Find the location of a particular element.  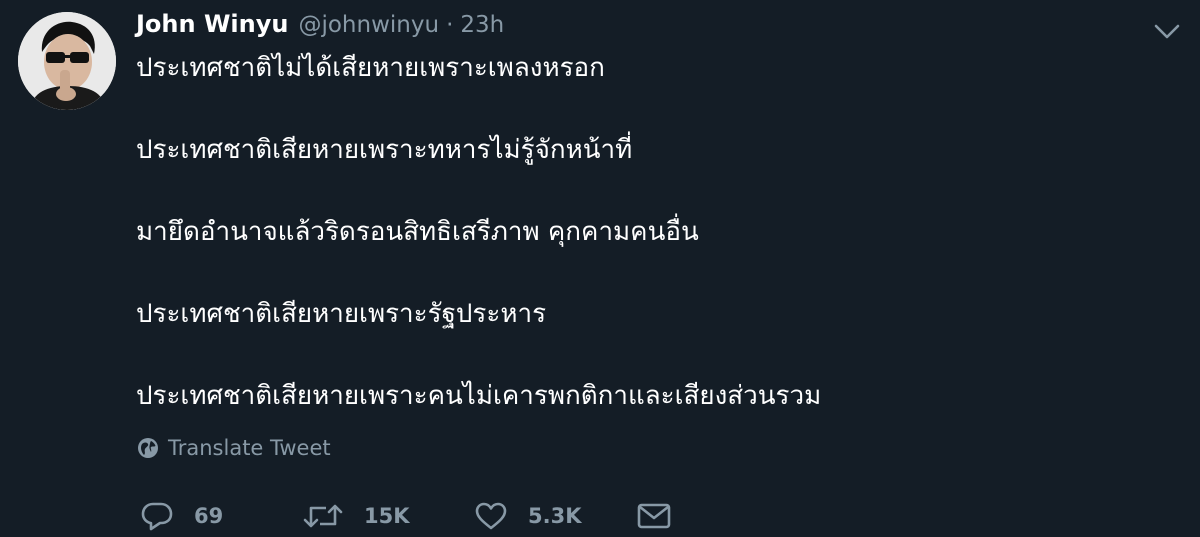

translate-label: Translate Tweet is located at coordinates (249, 448).